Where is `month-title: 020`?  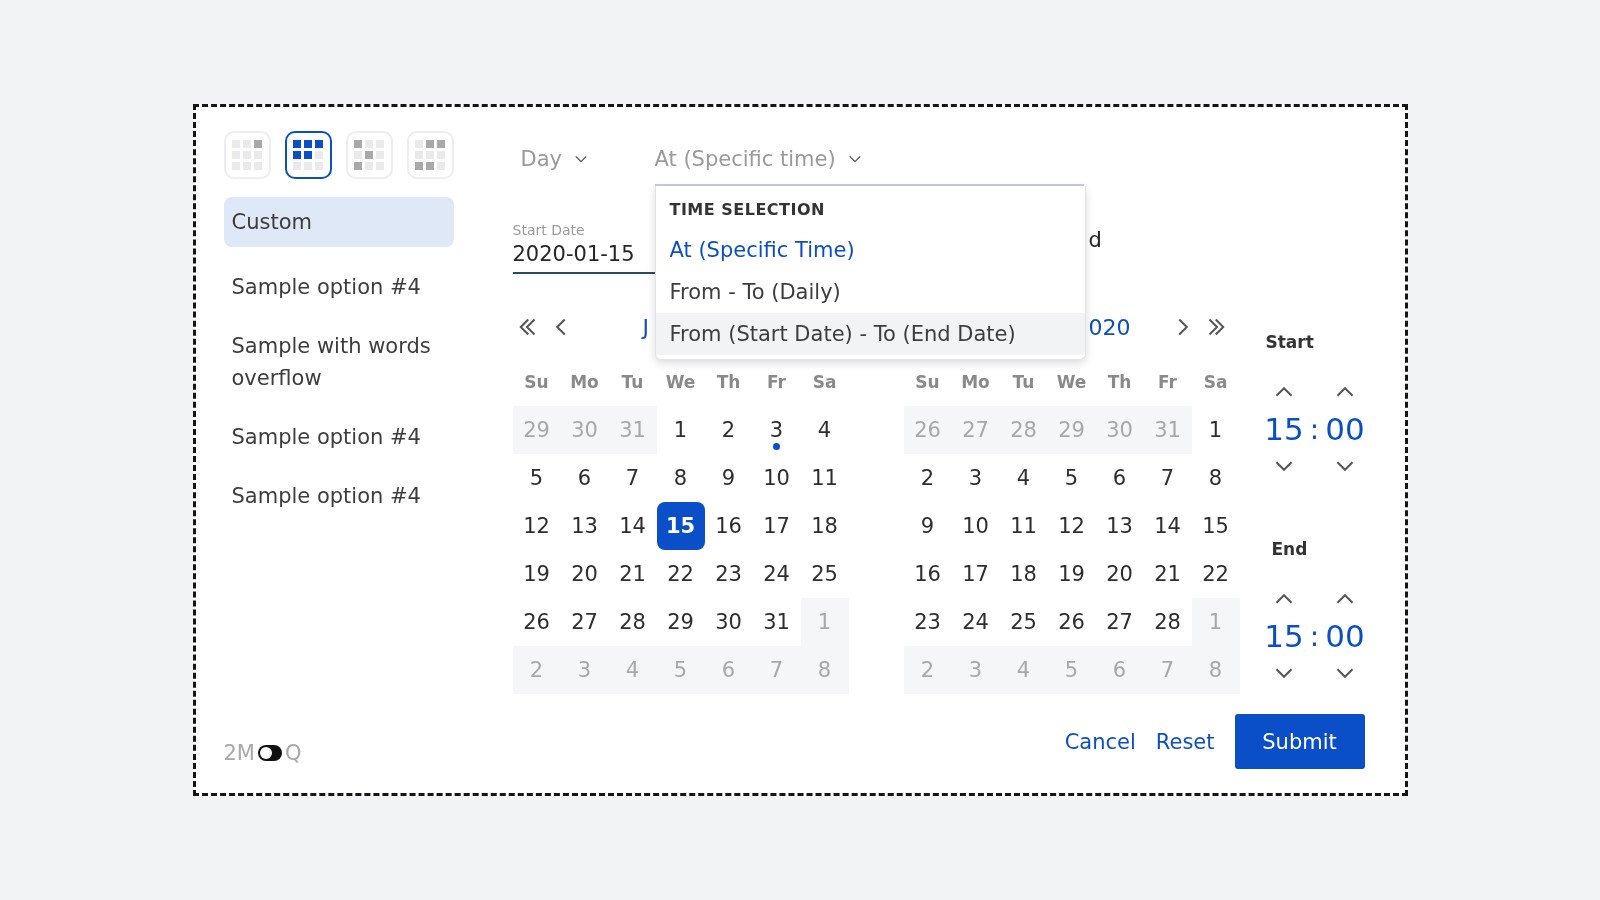 month-title: 020 is located at coordinates (1109, 327).